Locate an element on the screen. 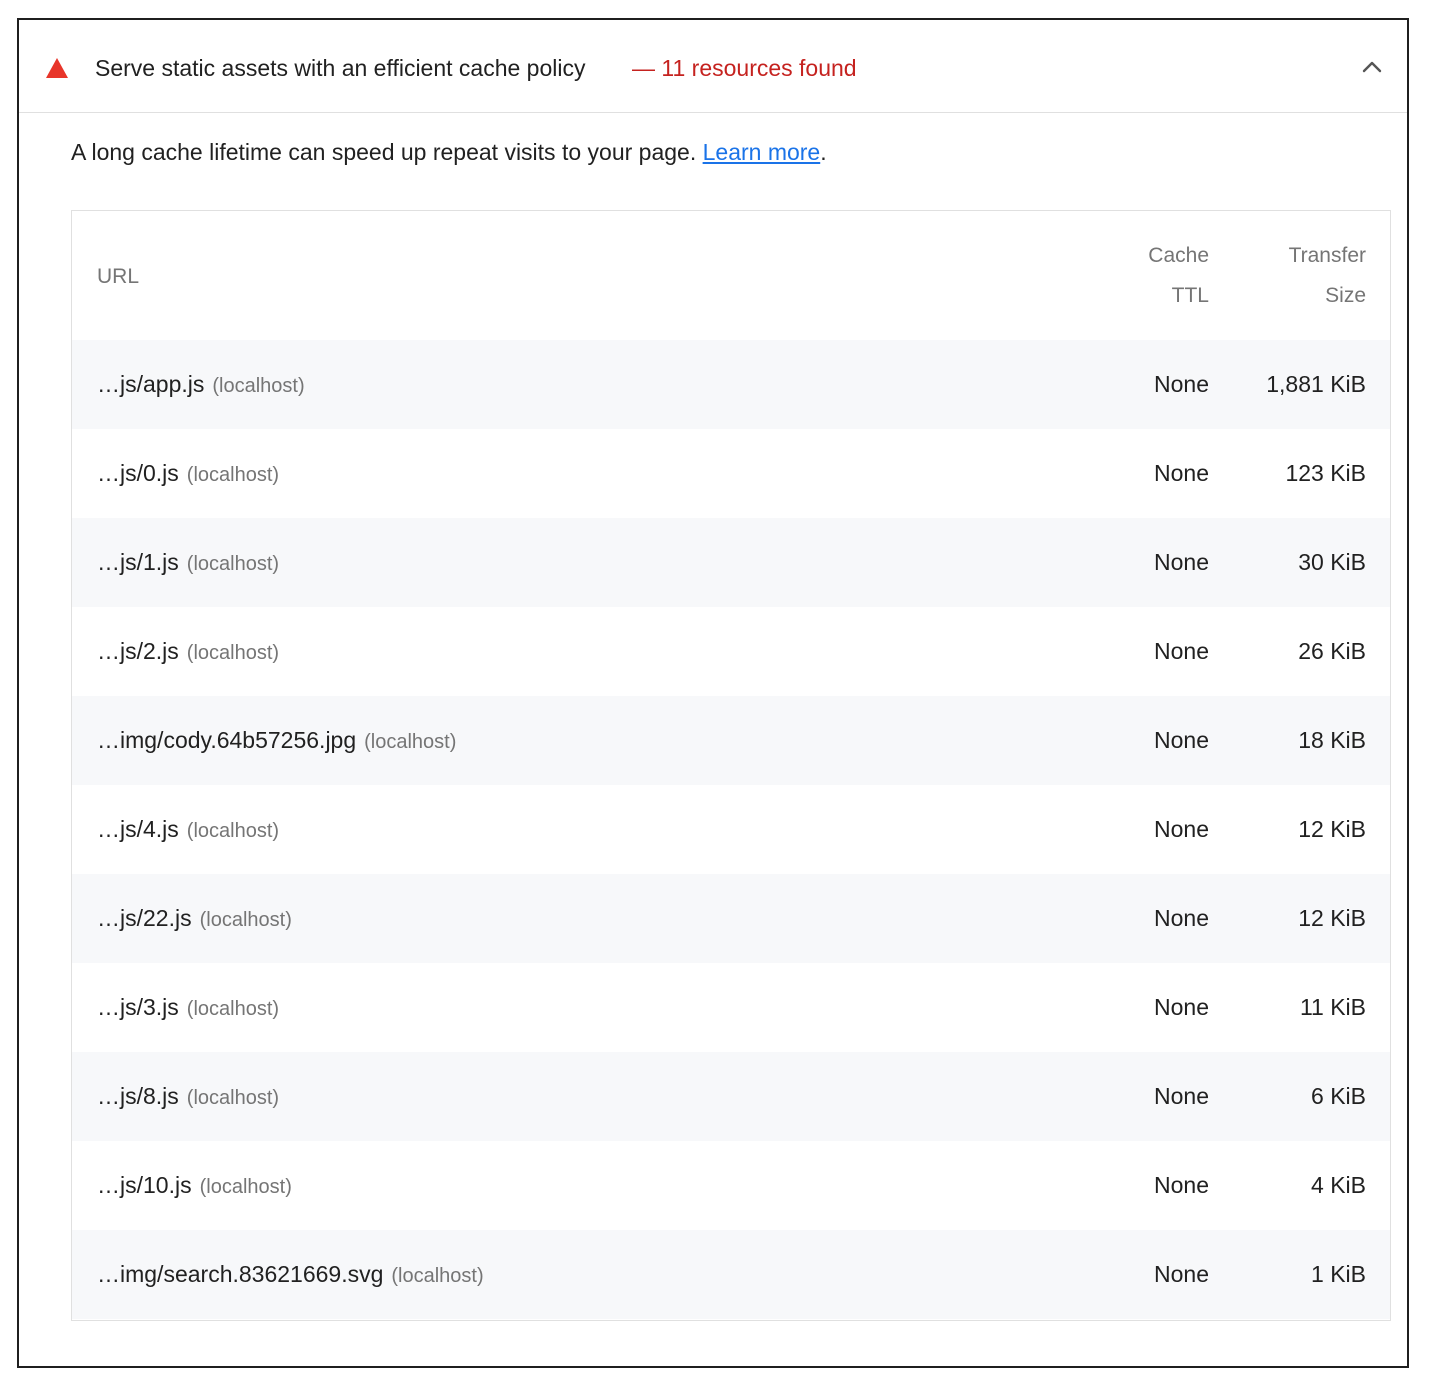 This screenshot has height=1386, width=1430. resource-url: …img/cody.64b57256.jpg (localhost) is located at coordinates (276, 741).